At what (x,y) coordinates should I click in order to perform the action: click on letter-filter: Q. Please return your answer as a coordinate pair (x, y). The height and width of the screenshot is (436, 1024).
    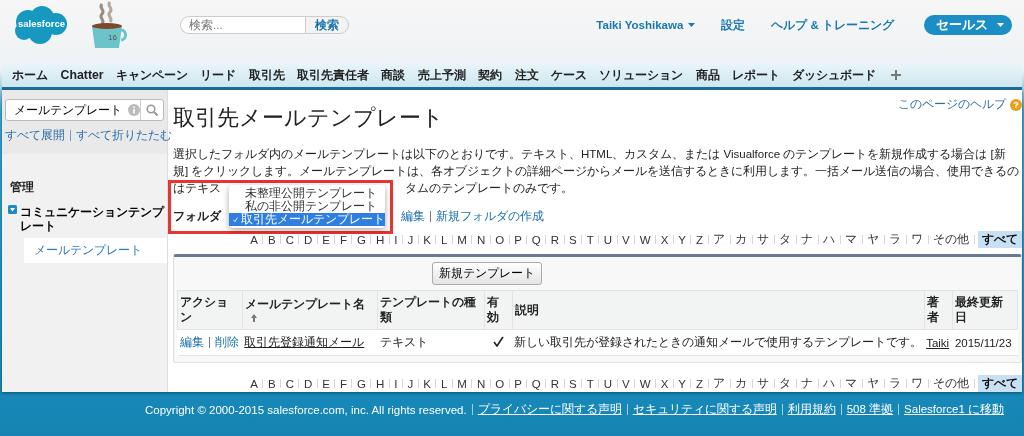
    Looking at the image, I should click on (536, 239).